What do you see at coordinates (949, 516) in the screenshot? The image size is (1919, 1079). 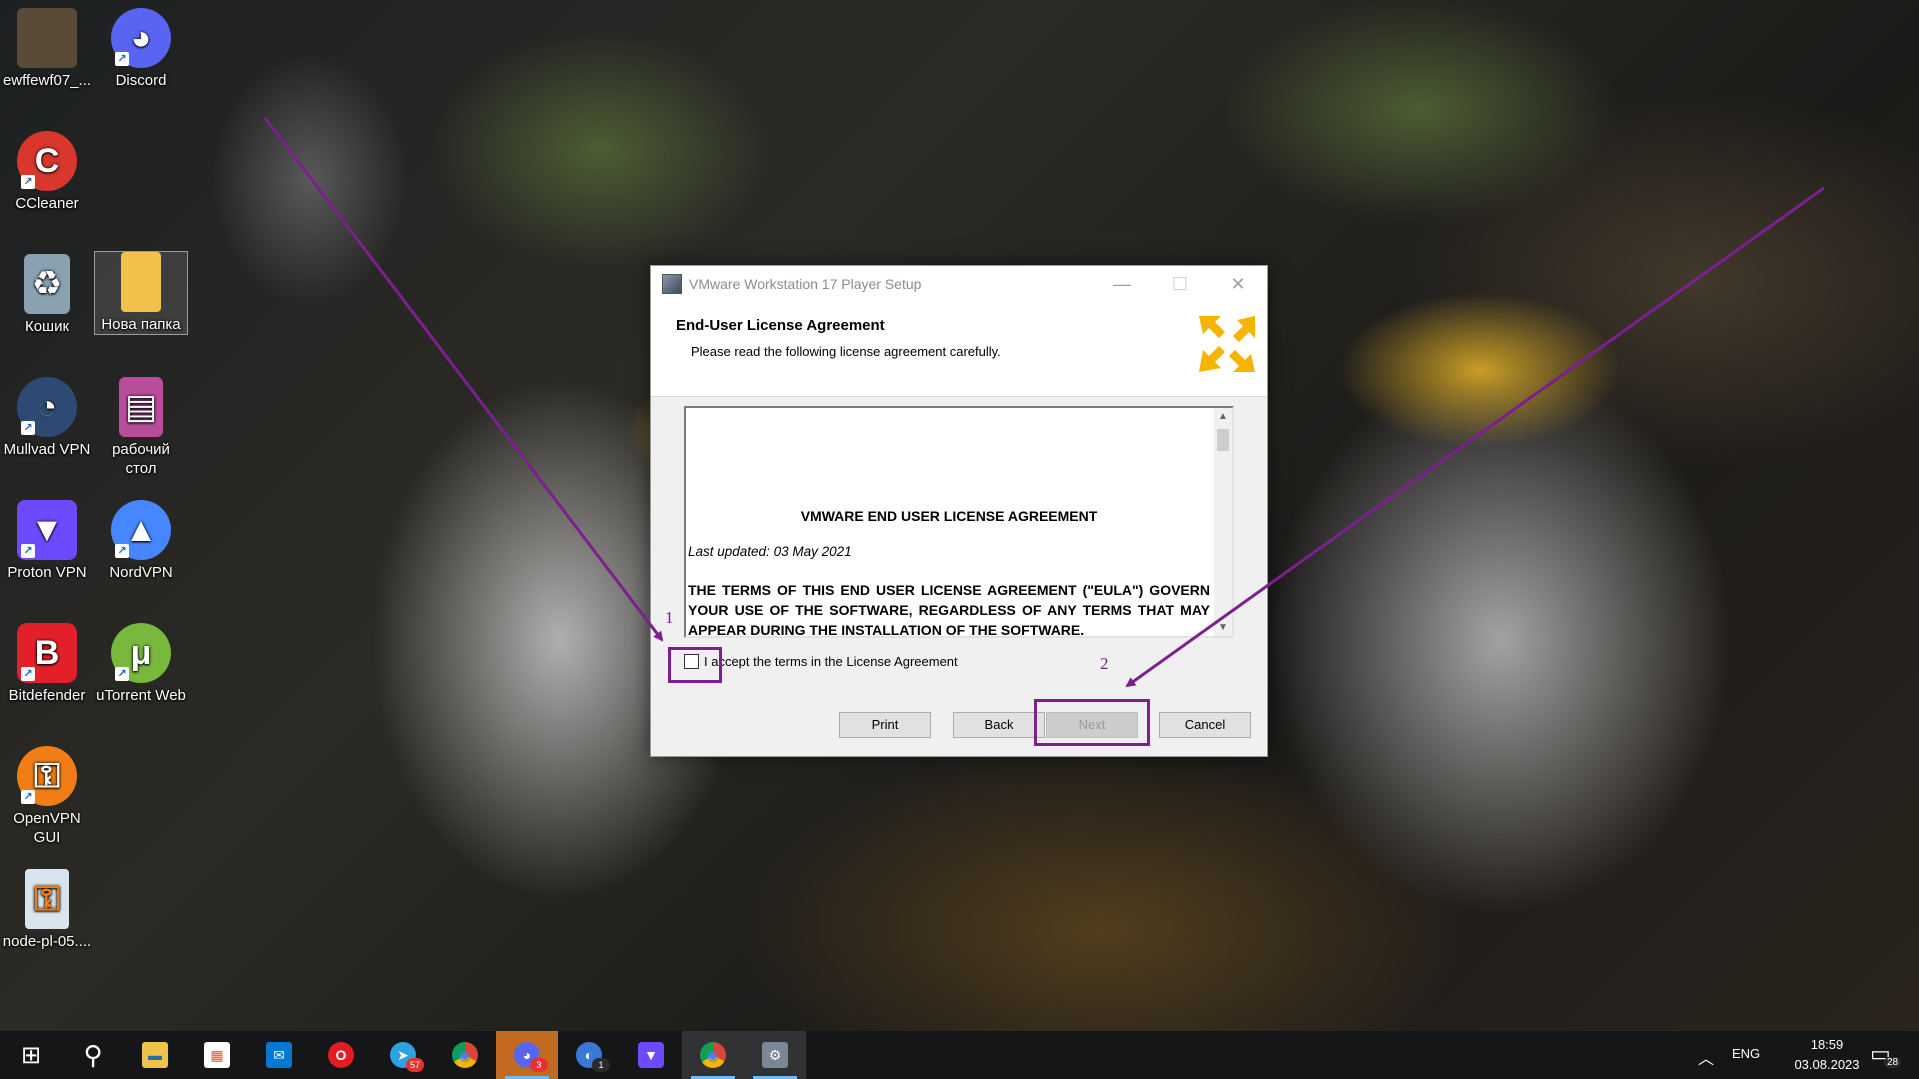 I see `eula-heading: VMWARE END USER LICENSE AGREEMENT` at bounding box center [949, 516].